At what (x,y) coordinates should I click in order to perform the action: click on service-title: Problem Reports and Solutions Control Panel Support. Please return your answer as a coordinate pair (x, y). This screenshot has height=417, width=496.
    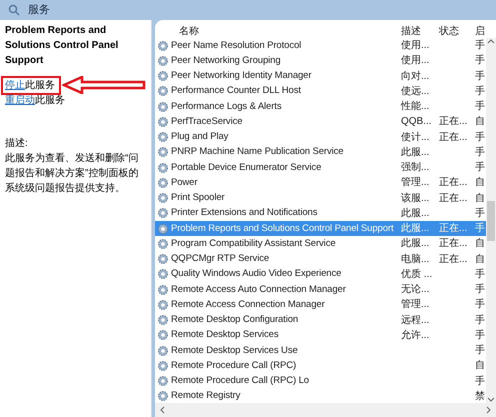
    Looking at the image, I should click on (62, 46).